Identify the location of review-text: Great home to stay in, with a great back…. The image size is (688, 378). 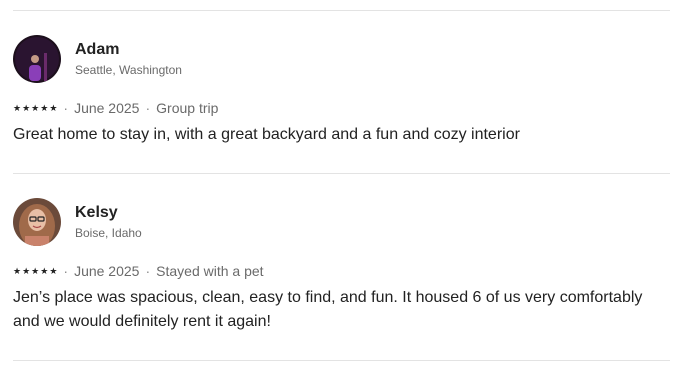
(266, 134).